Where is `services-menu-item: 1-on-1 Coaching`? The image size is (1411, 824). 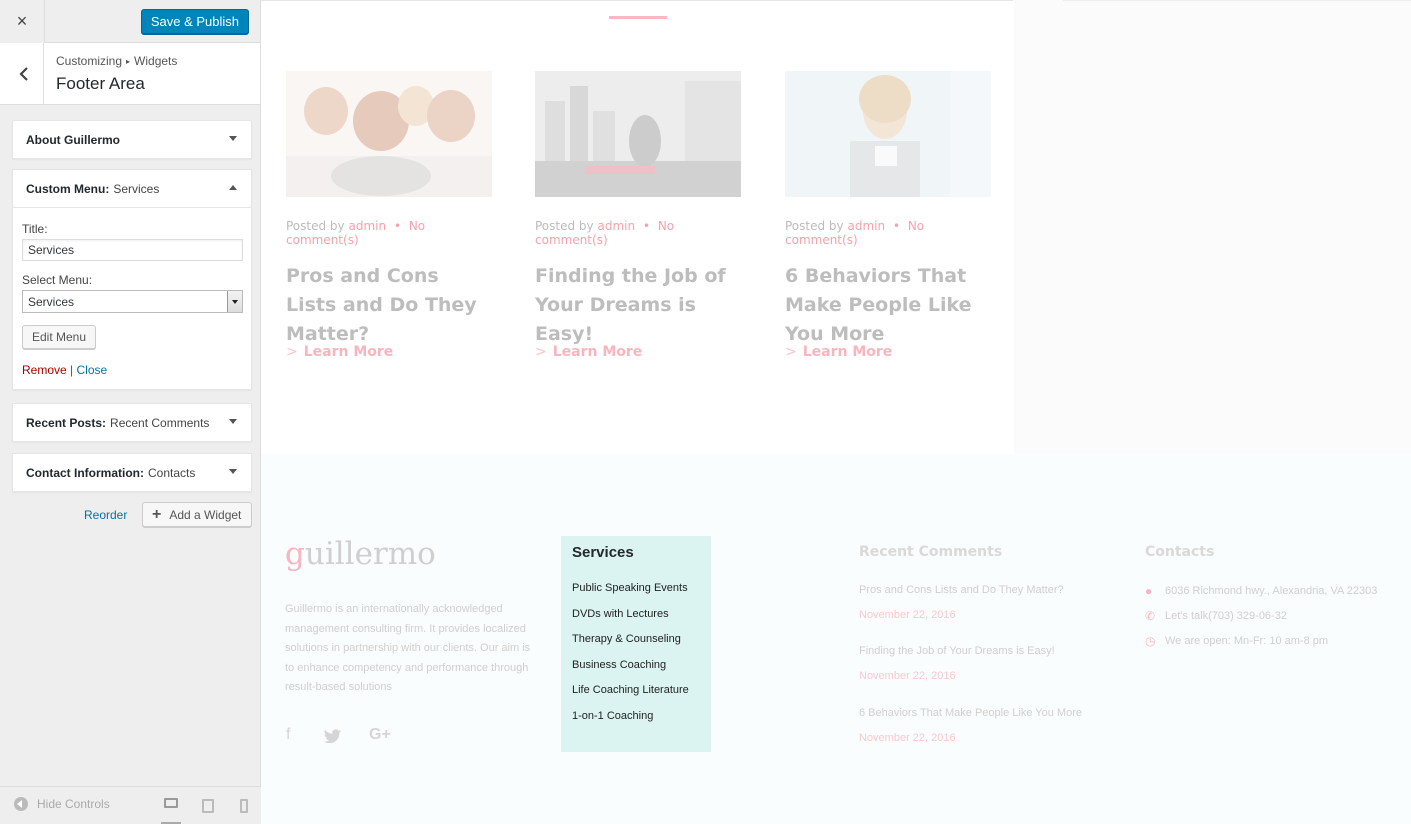
services-menu-item: 1-on-1 Coaching is located at coordinates (636, 723).